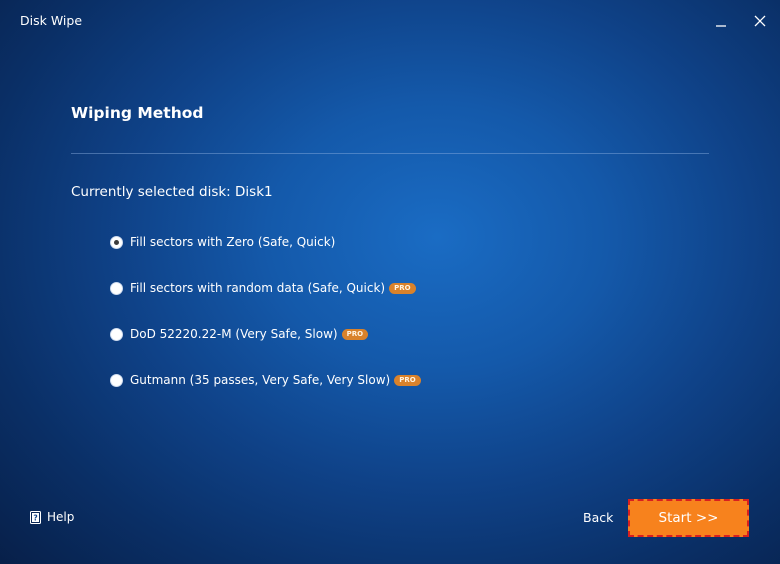 Image resolution: width=780 pixels, height=564 pixels. Describe the element at coordinates (233, 242) in the screenshot. I see `option-label: Fill sectors with Zero (Safe, Quick)` at that location.